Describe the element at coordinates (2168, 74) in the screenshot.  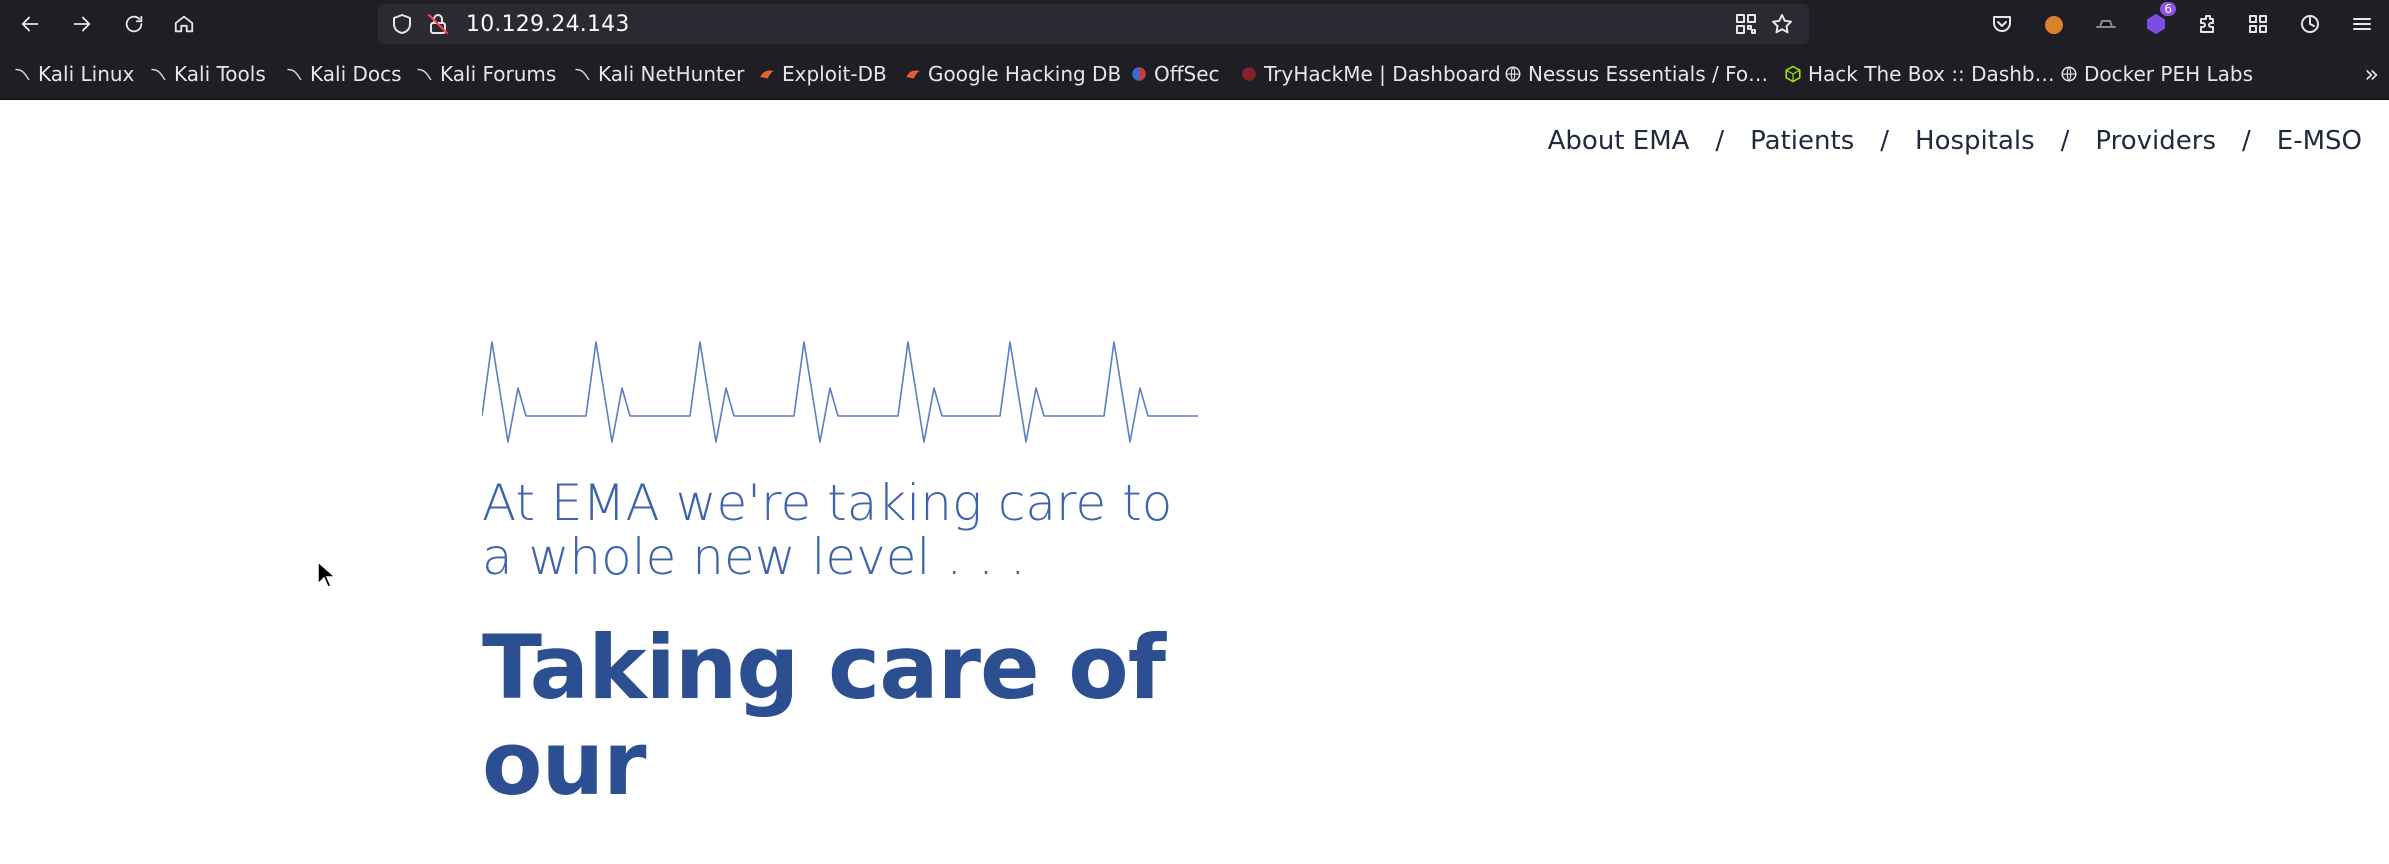
I see `bookmark-label: Docker PEH Labs` at that location.